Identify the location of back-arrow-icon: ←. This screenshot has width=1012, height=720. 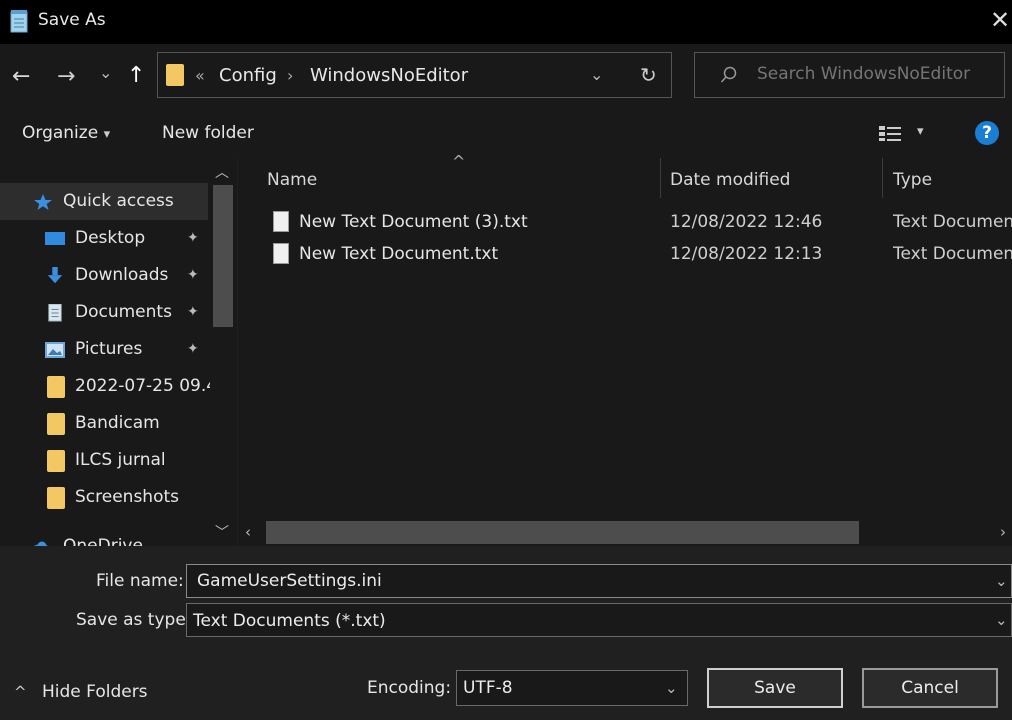
(21, 77).